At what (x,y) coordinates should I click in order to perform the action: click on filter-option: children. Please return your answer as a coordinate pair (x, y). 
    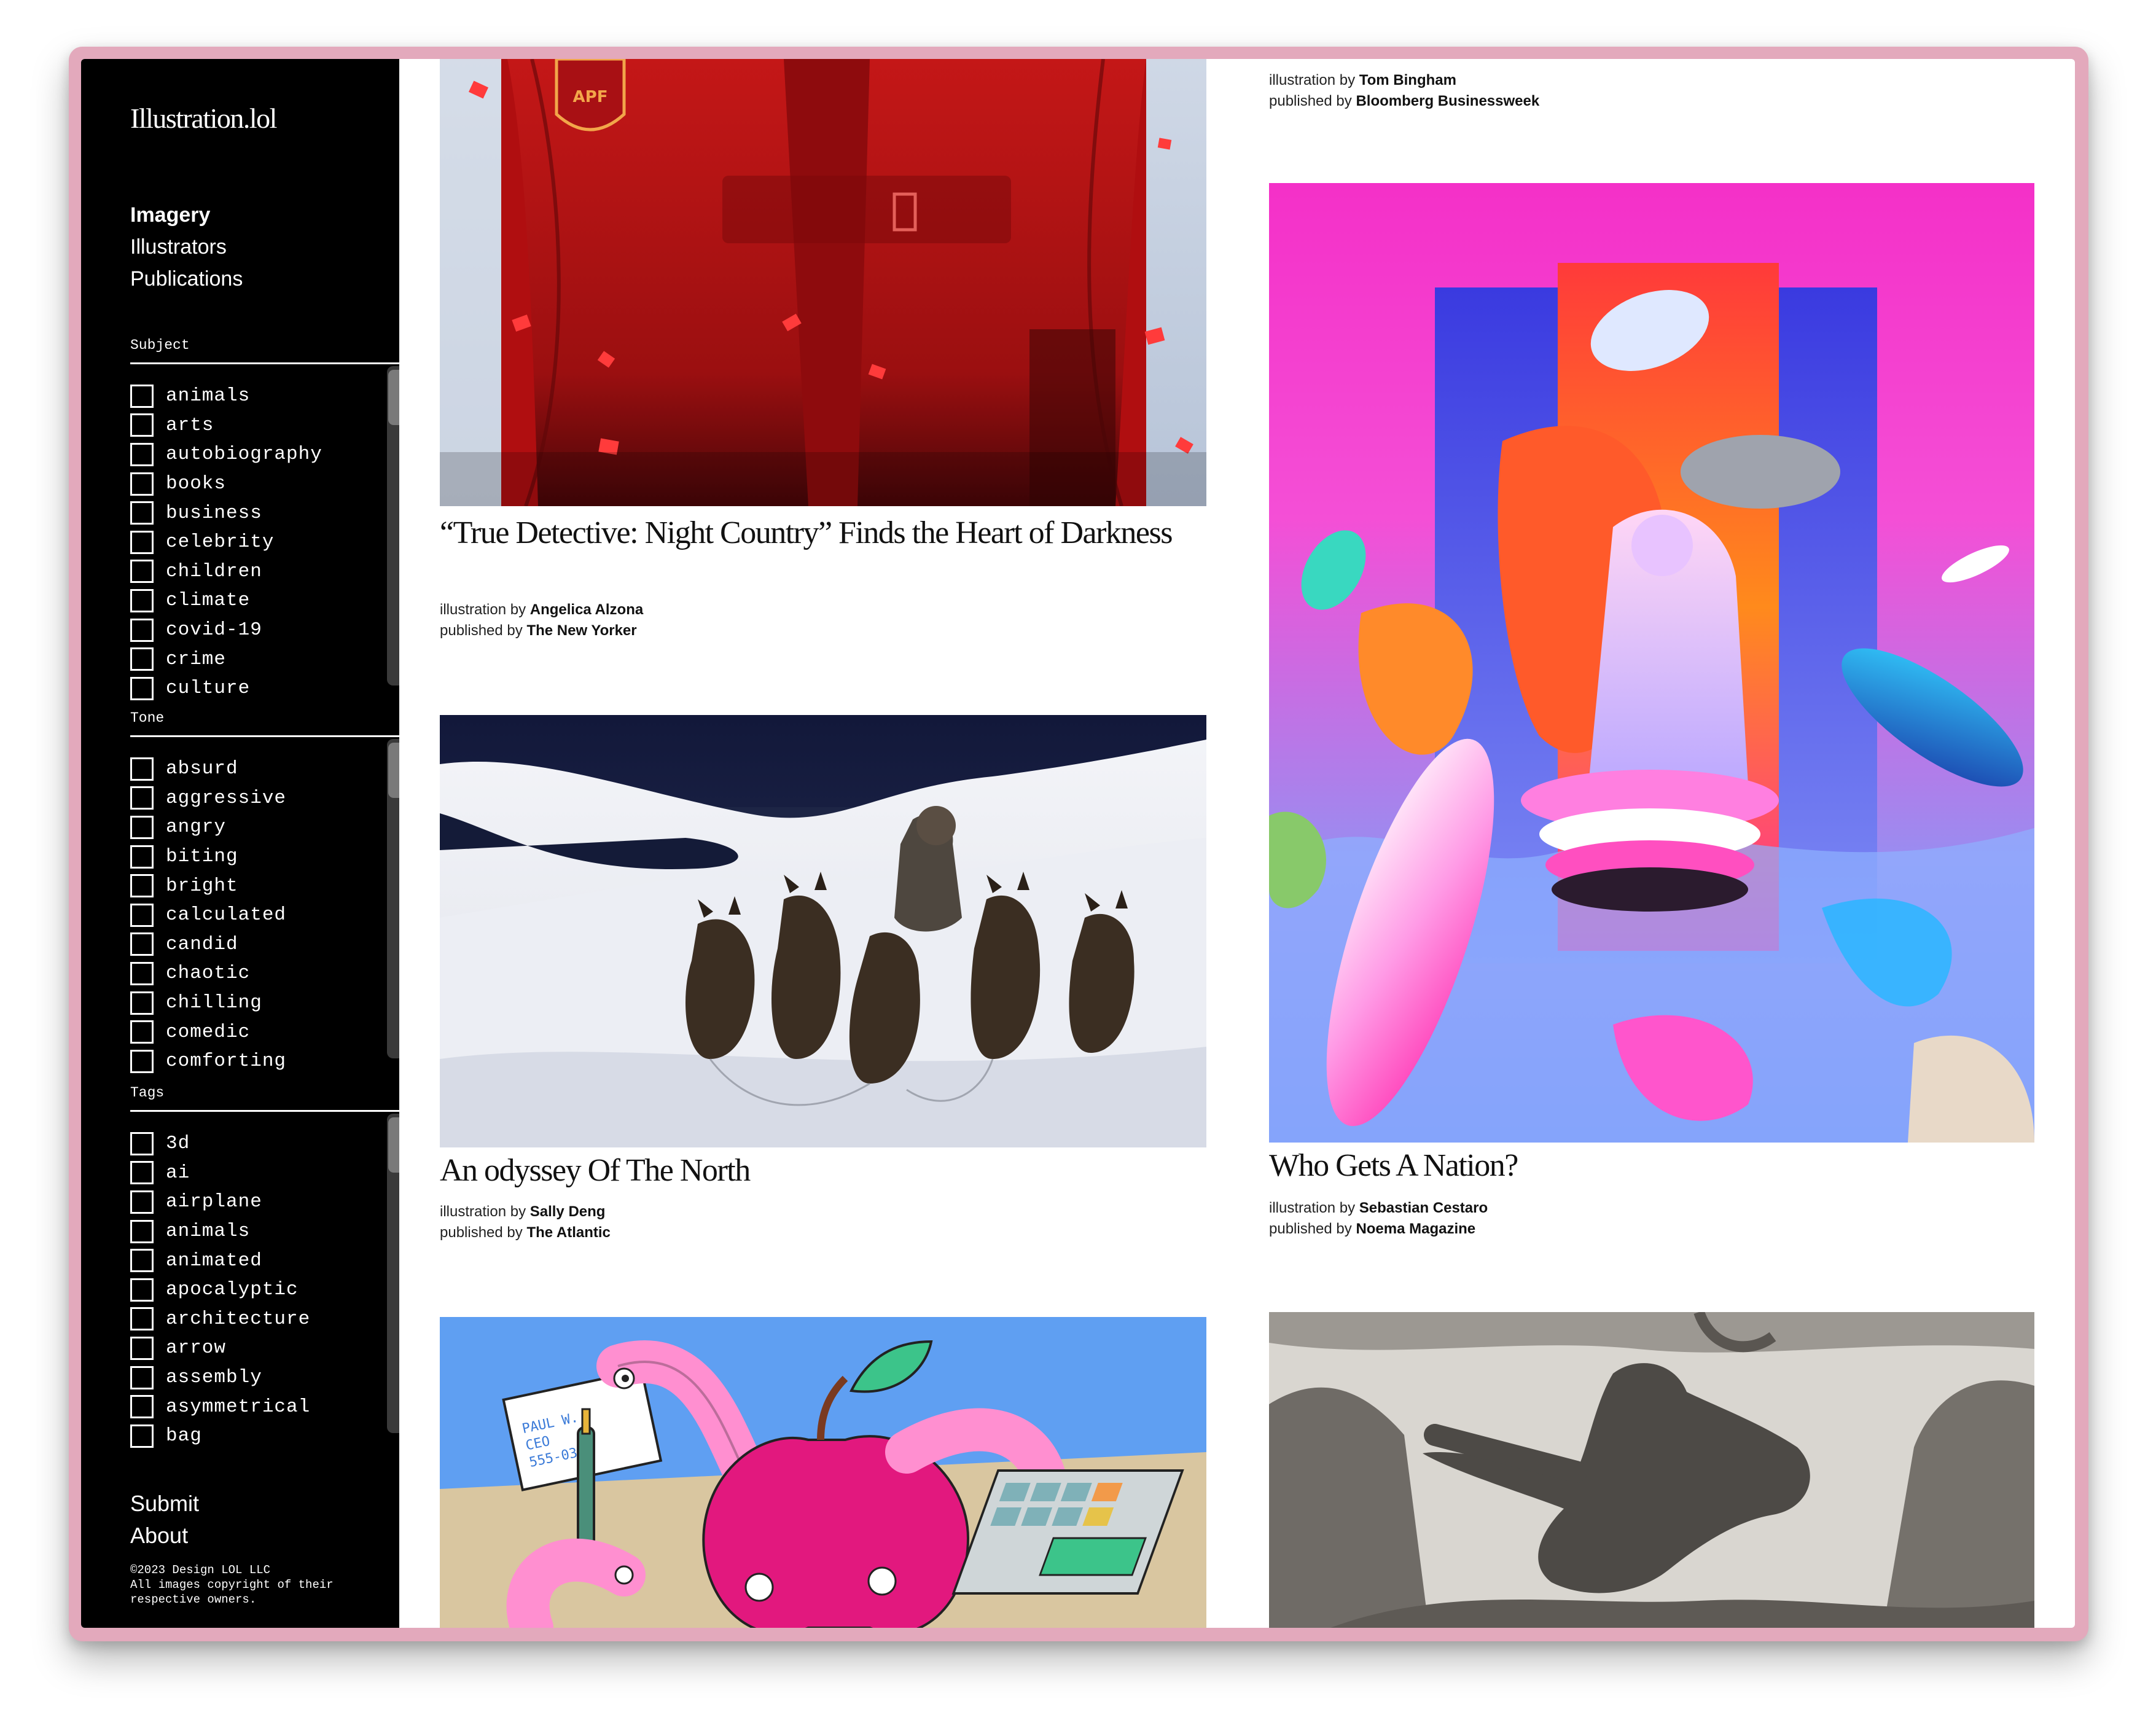
    Looking at the image, I should click on (264, 572).